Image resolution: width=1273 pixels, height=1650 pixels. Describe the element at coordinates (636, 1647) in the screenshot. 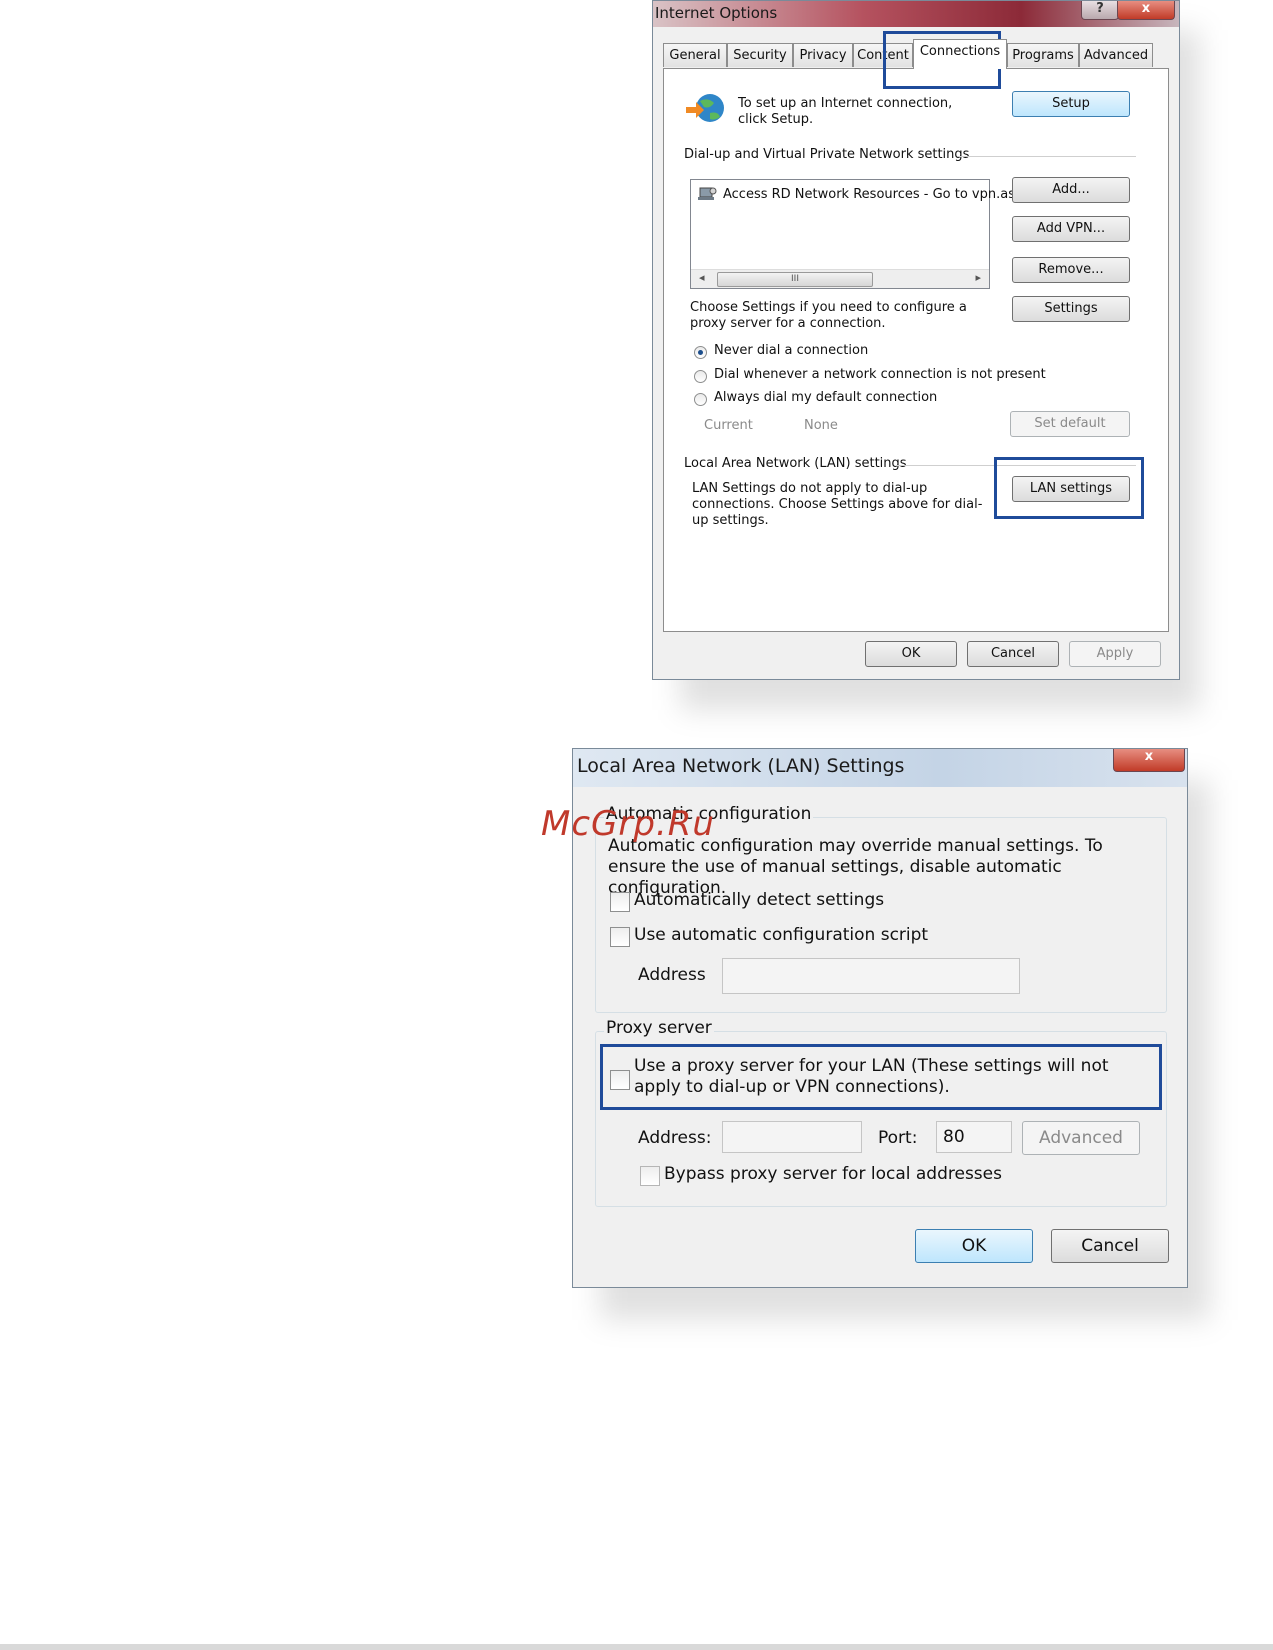

I see `footer-bar` at that location.